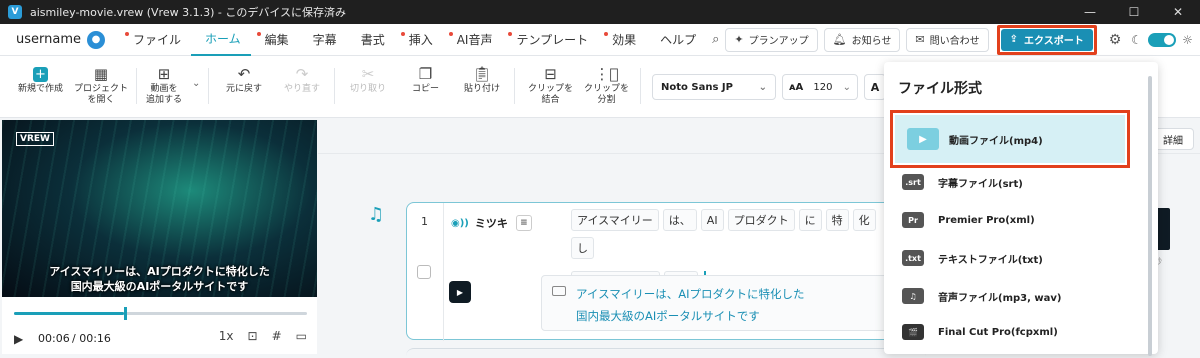 This screenshot has height=358, width=1200. I want to click on add-video-button: ⊞ 動画を 追加する, so click(164, 85).